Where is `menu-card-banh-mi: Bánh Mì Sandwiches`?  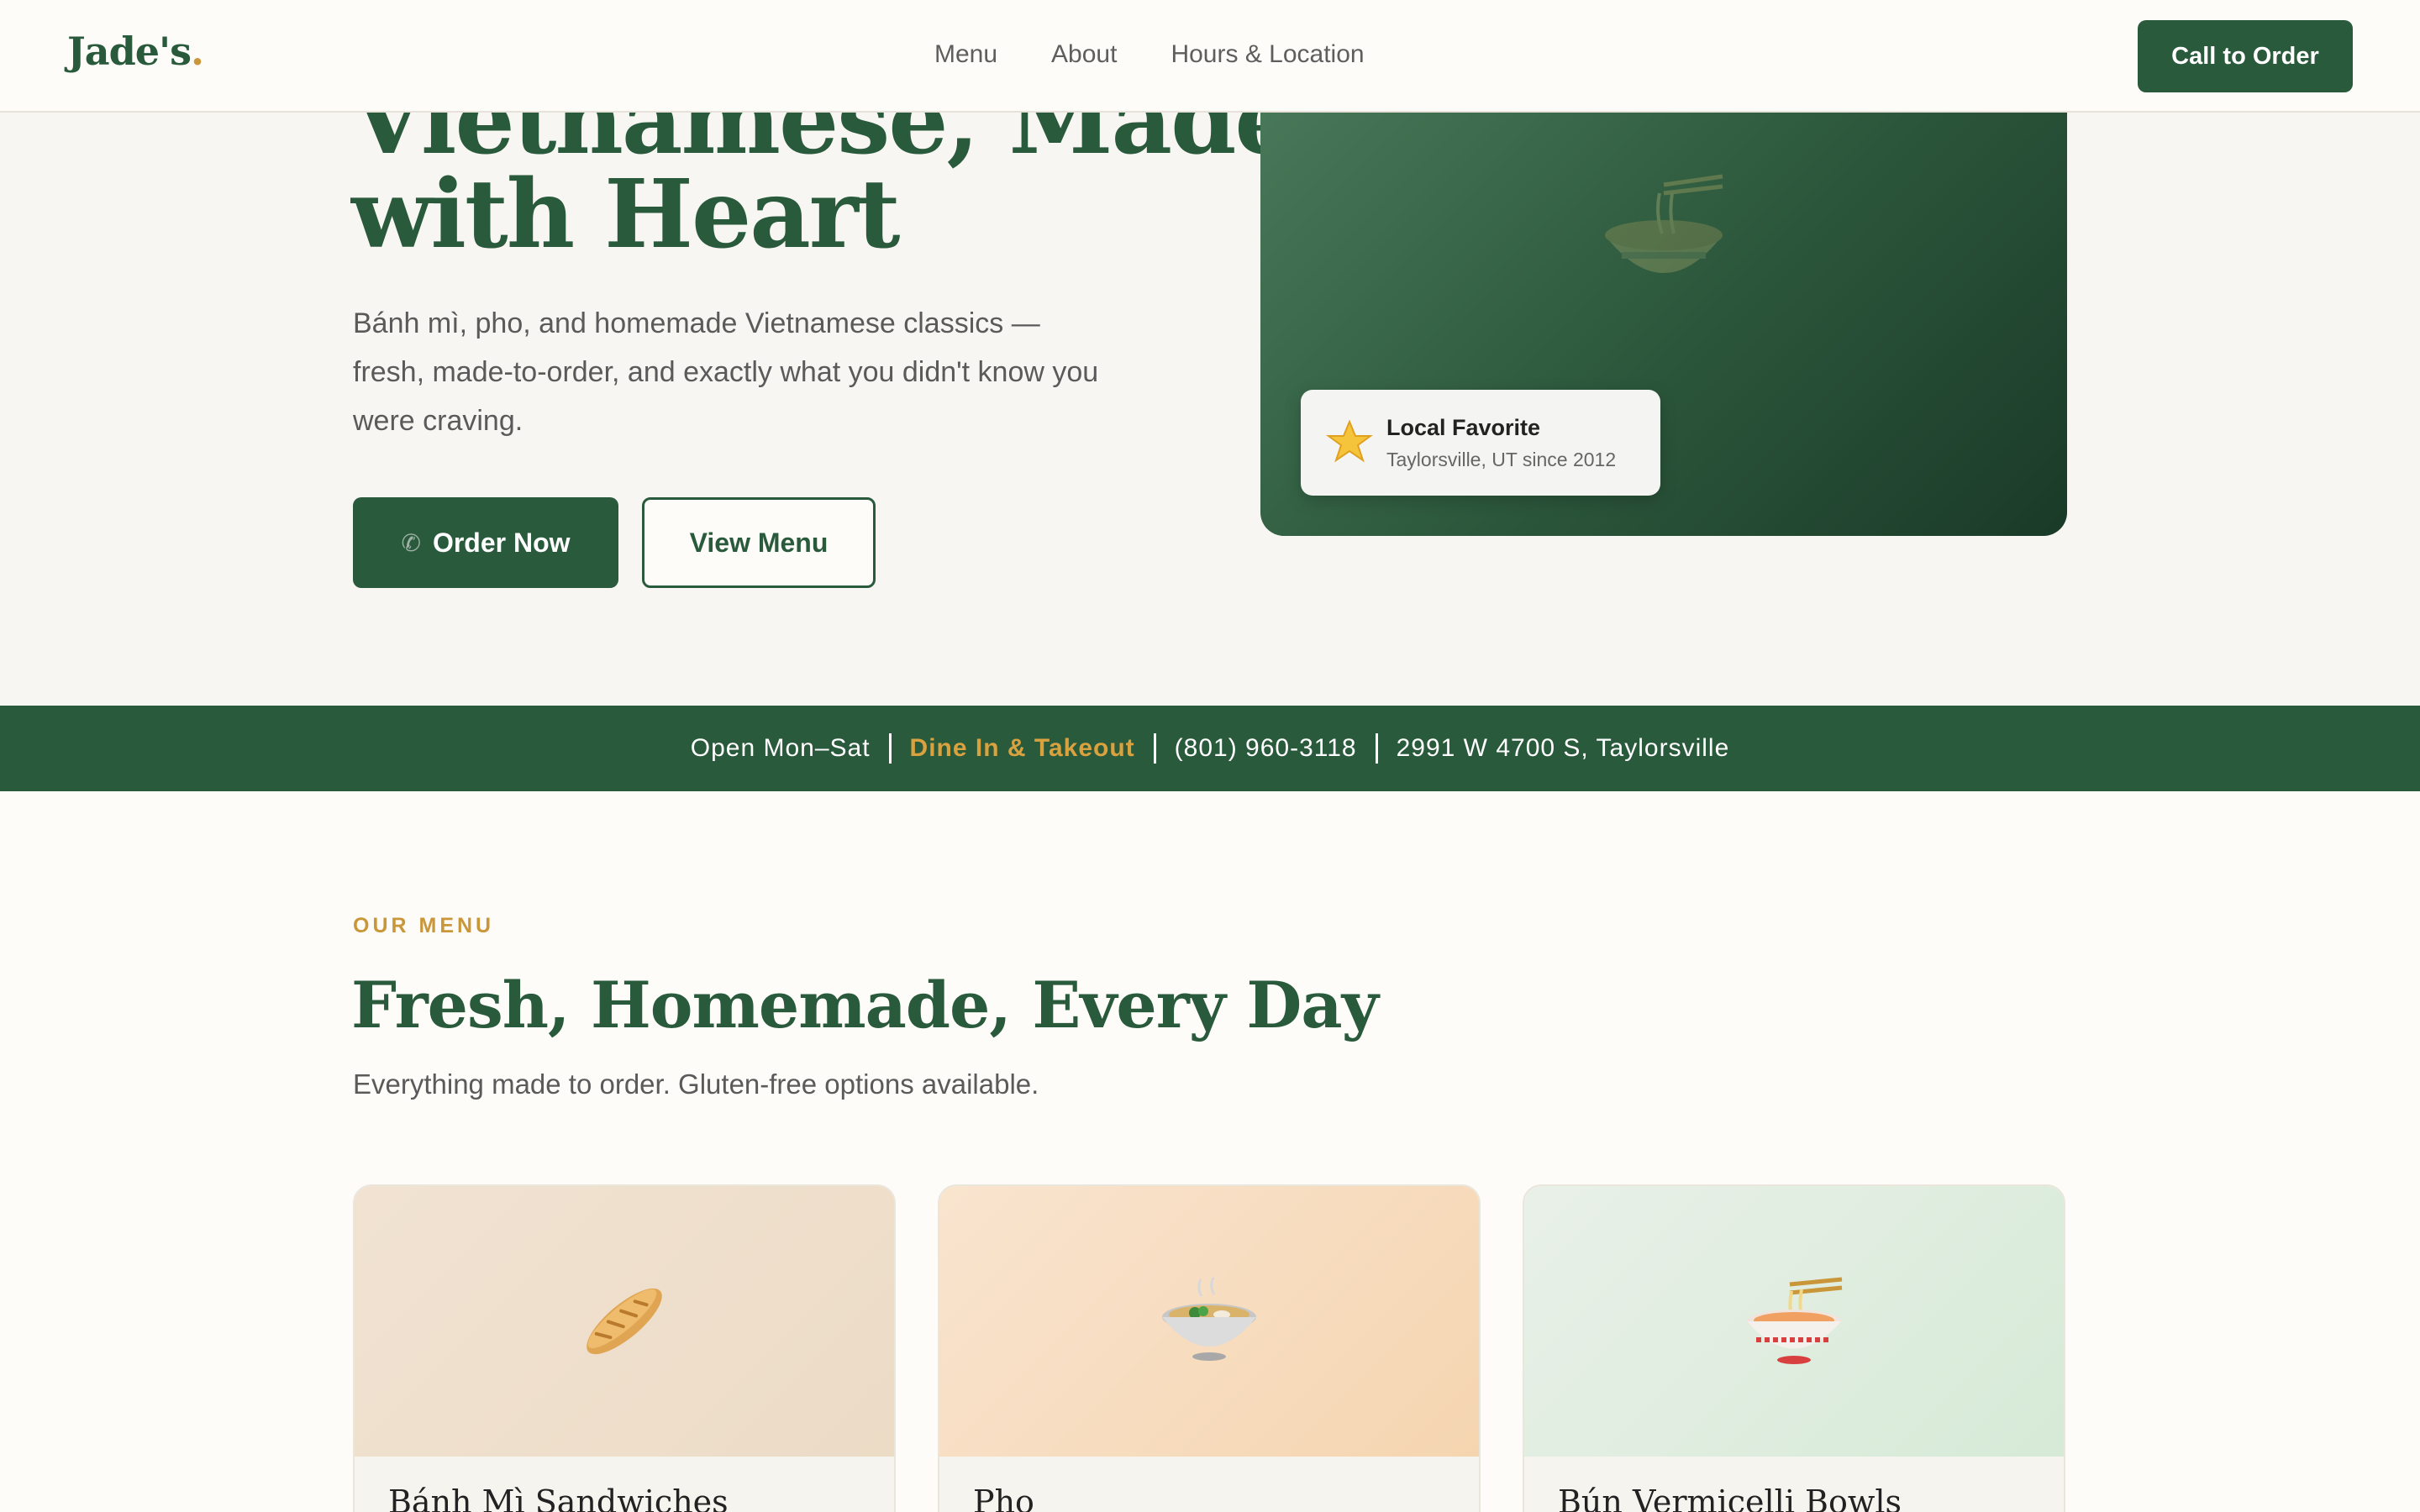
menu-card-banh-mi: Bánh Mì Sandwiches is located at coordinates (624, 1348).